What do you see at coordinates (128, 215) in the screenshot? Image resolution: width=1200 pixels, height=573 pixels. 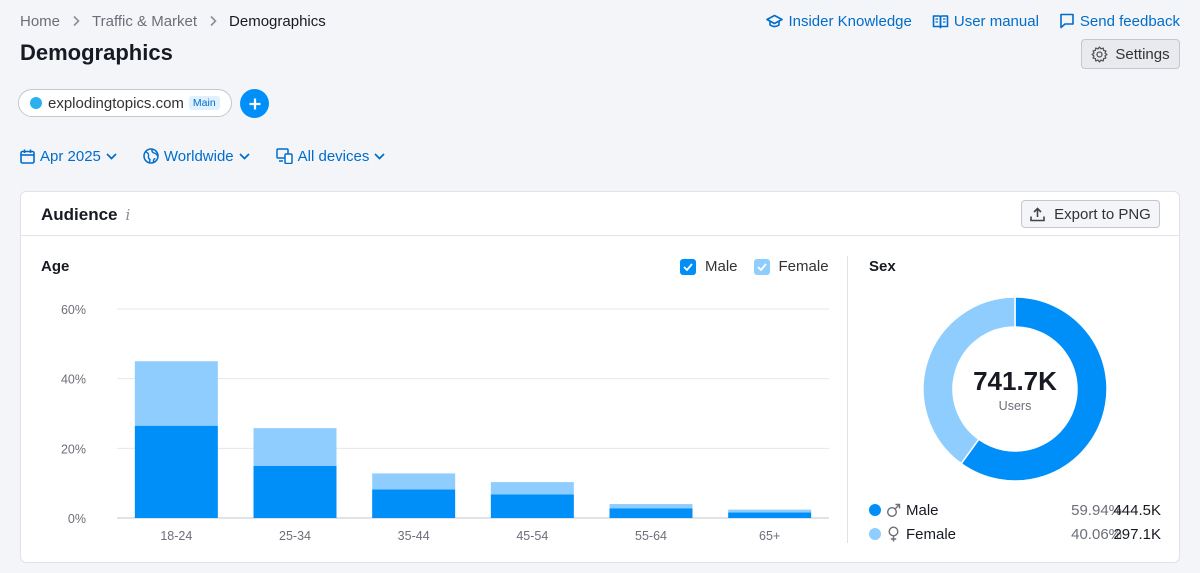 I see `info-icon: i` at bounding box center [128, 215].